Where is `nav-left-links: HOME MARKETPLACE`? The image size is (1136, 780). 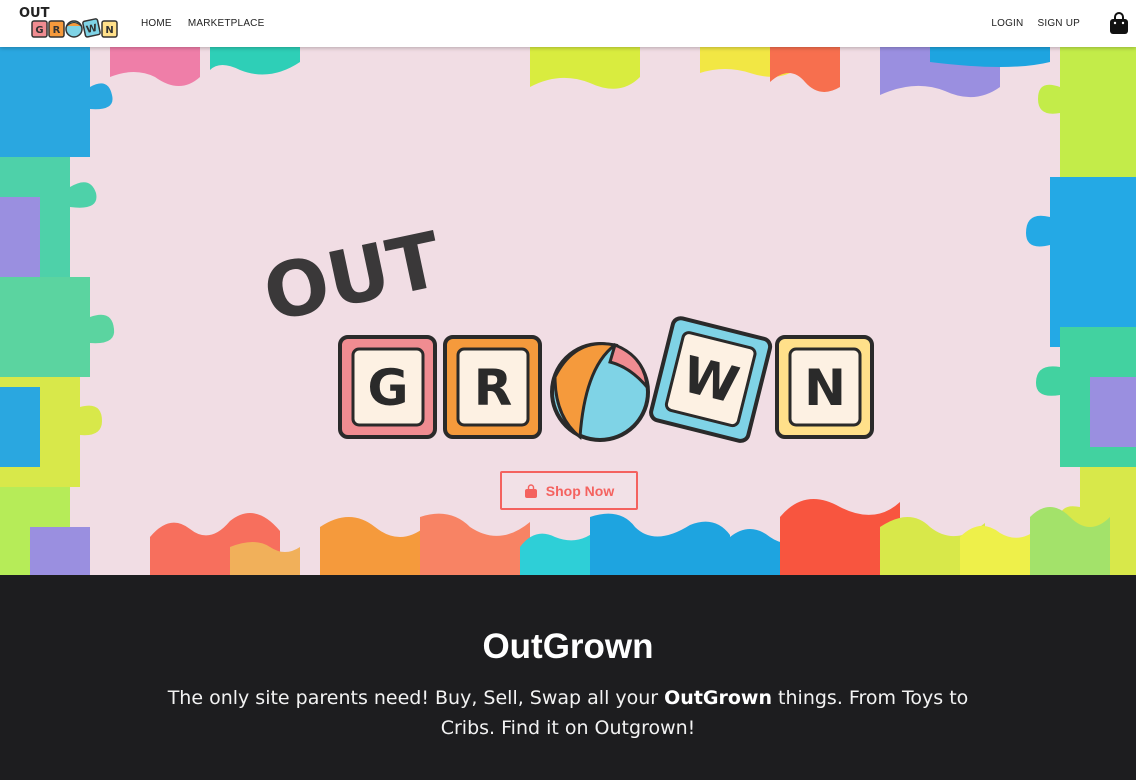
nav-left-links: HOME MARKETPLACE is located at coordinates (202, 23).